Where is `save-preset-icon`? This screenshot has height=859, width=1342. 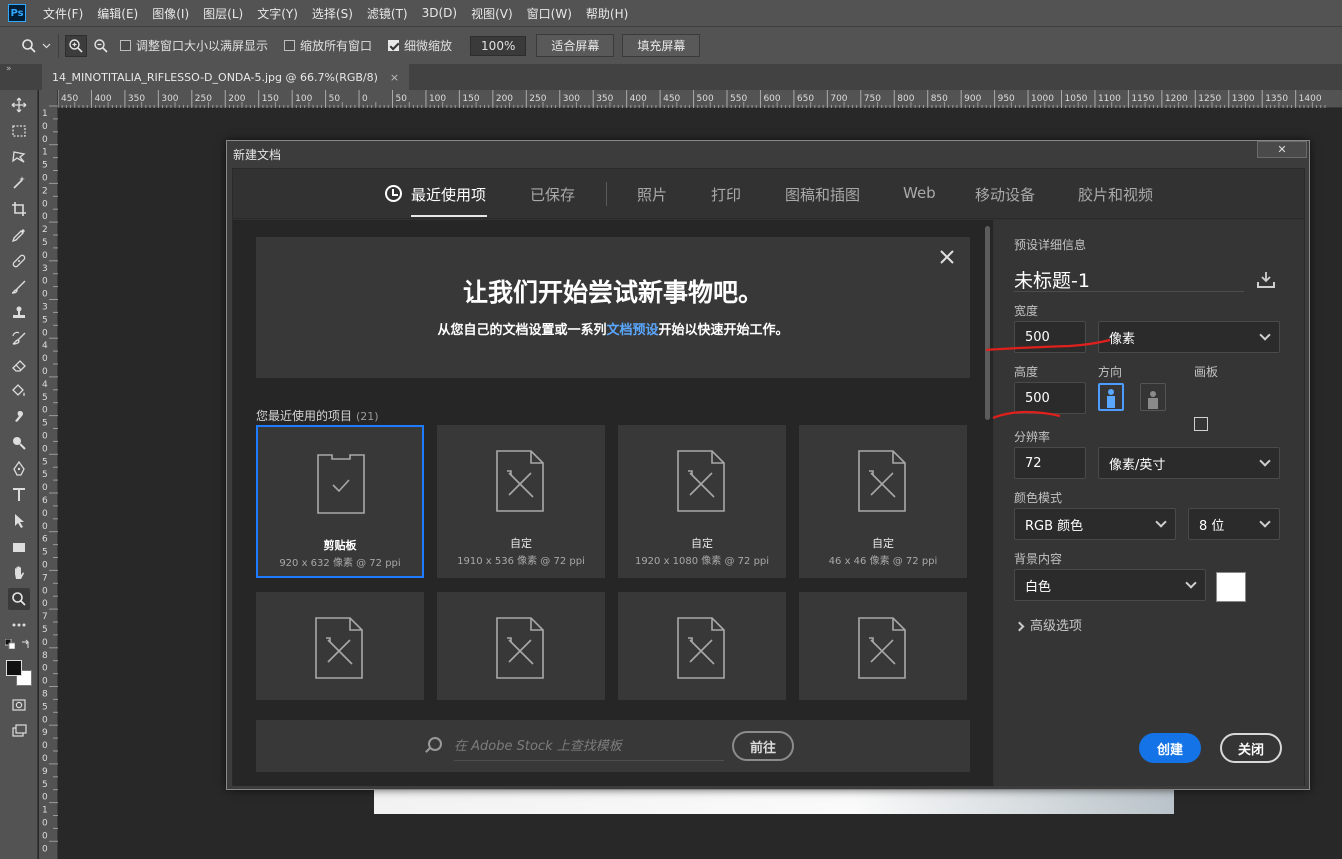
save-preset-icon is located at coordinates (1266, 280).